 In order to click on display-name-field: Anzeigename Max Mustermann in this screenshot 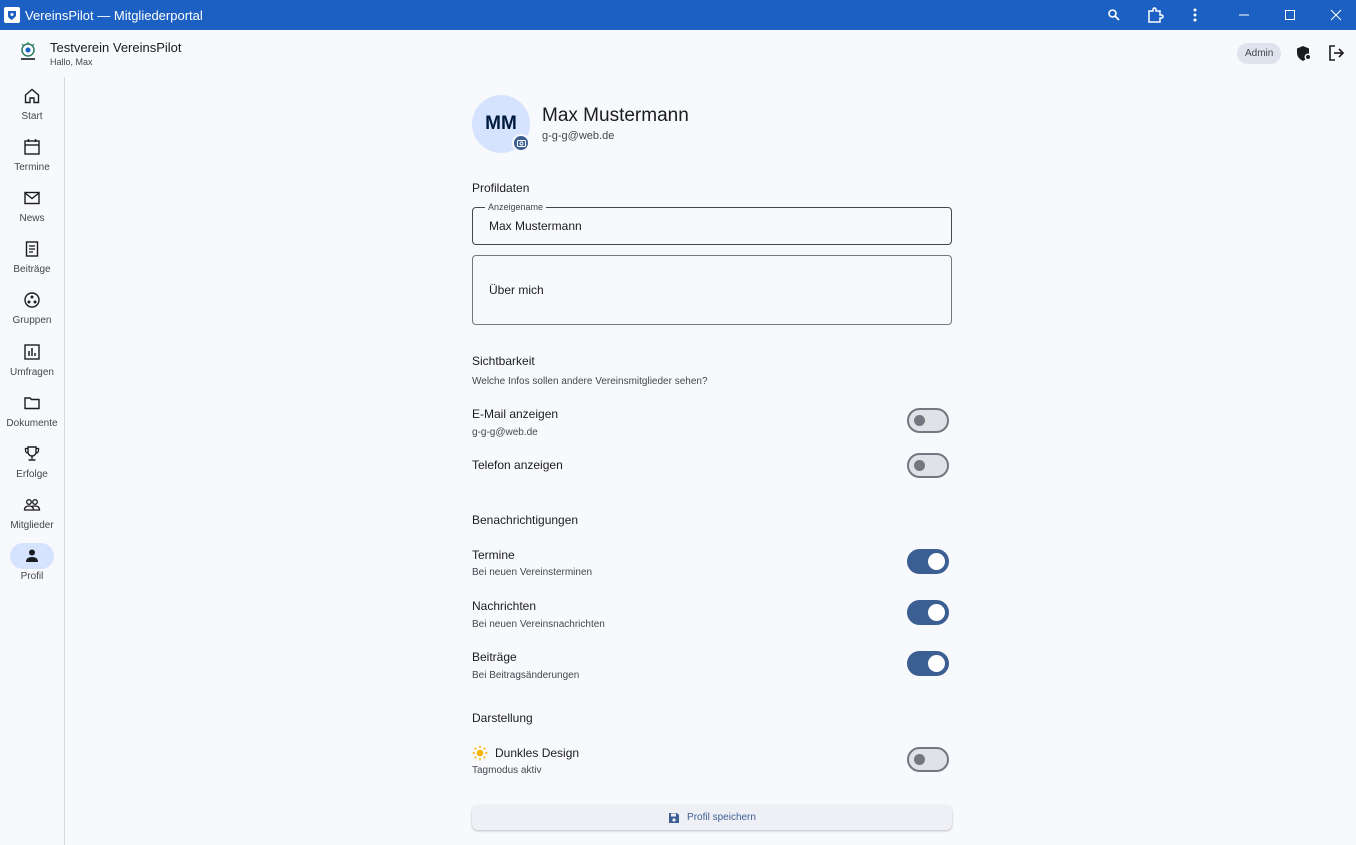, I will do `click(712, 223)`.